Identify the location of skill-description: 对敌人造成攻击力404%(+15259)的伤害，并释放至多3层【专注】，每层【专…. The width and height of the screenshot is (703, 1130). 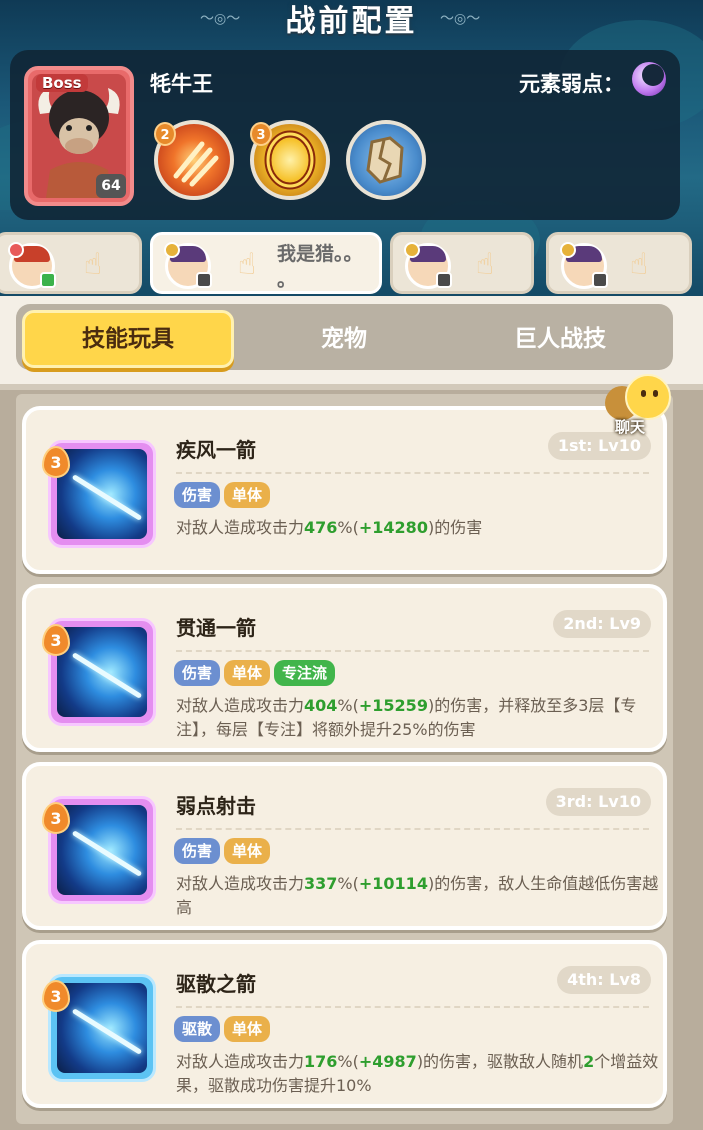
(419, 718).